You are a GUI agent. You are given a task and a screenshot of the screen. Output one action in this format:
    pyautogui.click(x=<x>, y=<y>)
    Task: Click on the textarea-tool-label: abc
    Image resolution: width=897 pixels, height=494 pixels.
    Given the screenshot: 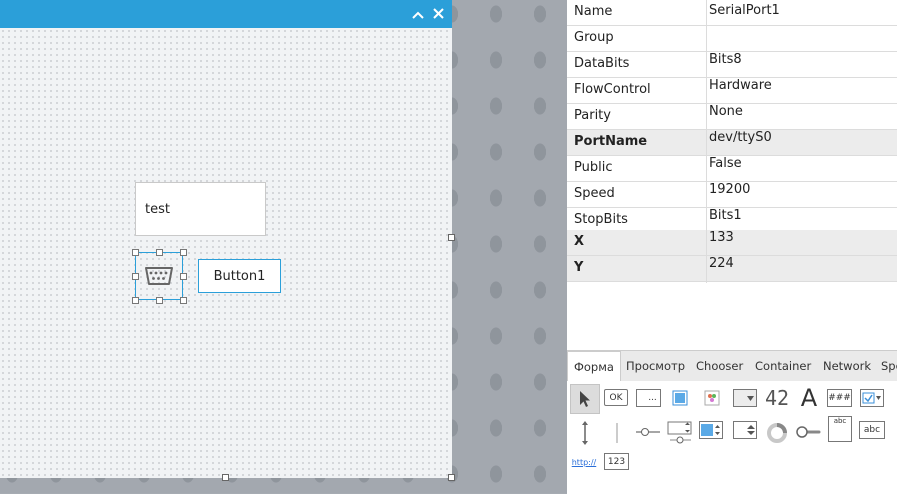 What is the action you would take?
    pyautogui.click(x=840, y=421)
    